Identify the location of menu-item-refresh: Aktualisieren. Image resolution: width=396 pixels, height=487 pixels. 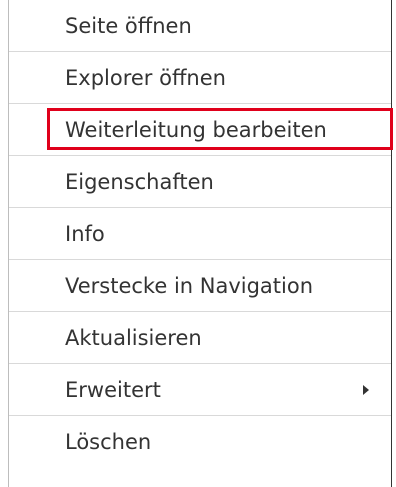
(200, 338).